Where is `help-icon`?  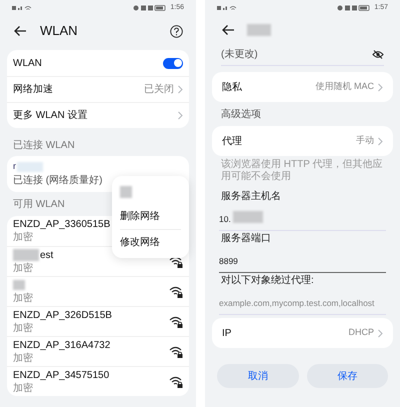
help-icon is located at coordinates (176, 31).